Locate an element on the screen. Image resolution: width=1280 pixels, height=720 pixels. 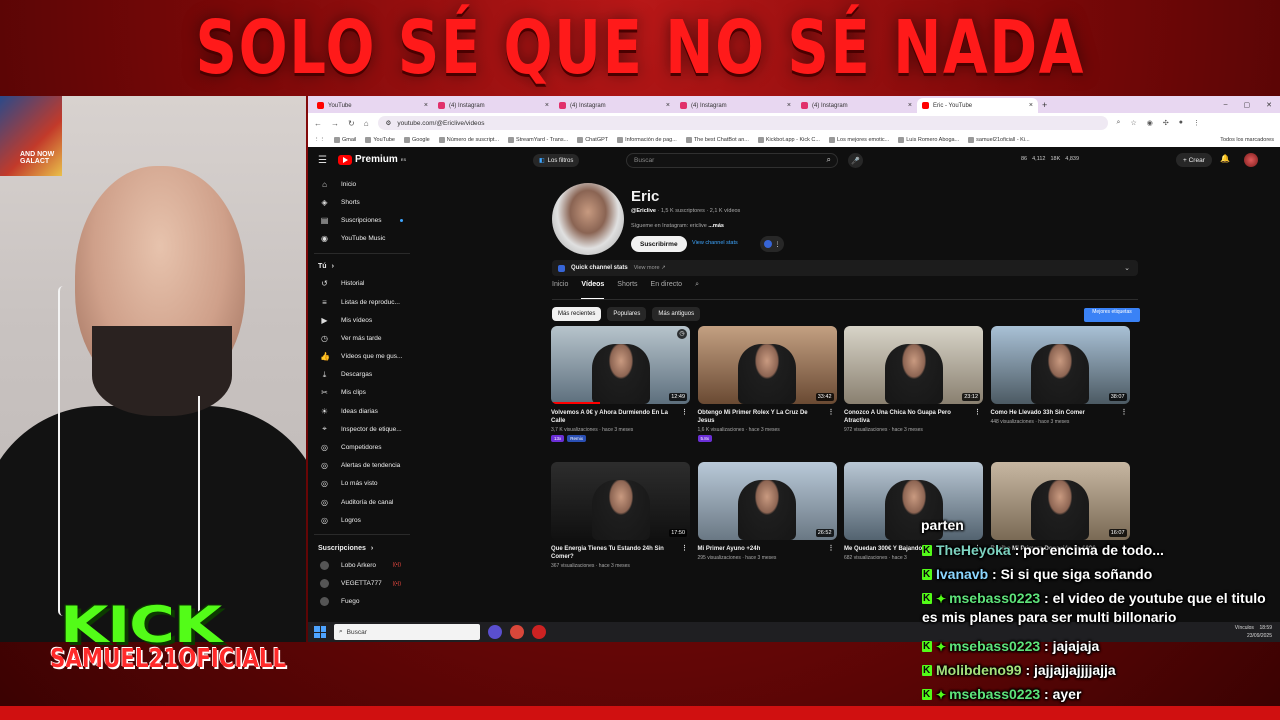
sidebar-item: ◎ Auditoría de canal is located at coordinates (360, 502).